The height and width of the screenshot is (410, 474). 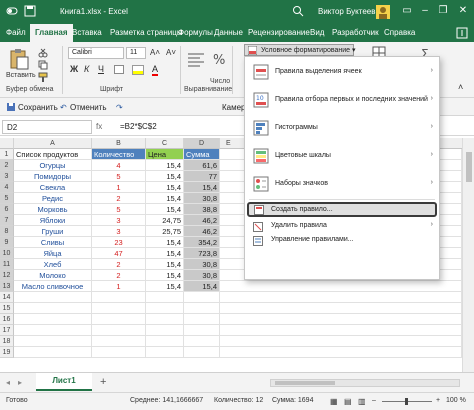 What do you see at coordinates (202, 231) in the screenshot?
I see `table-cell: 46,2` at bounding box center [202, 231].